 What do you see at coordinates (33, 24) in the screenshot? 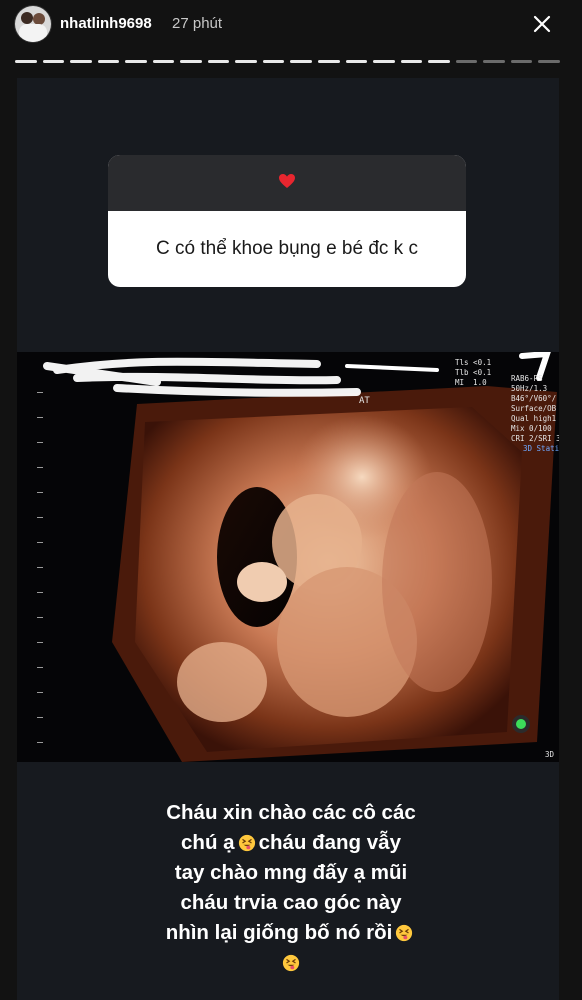
I see `avatar` at bounding box center [33, 24].